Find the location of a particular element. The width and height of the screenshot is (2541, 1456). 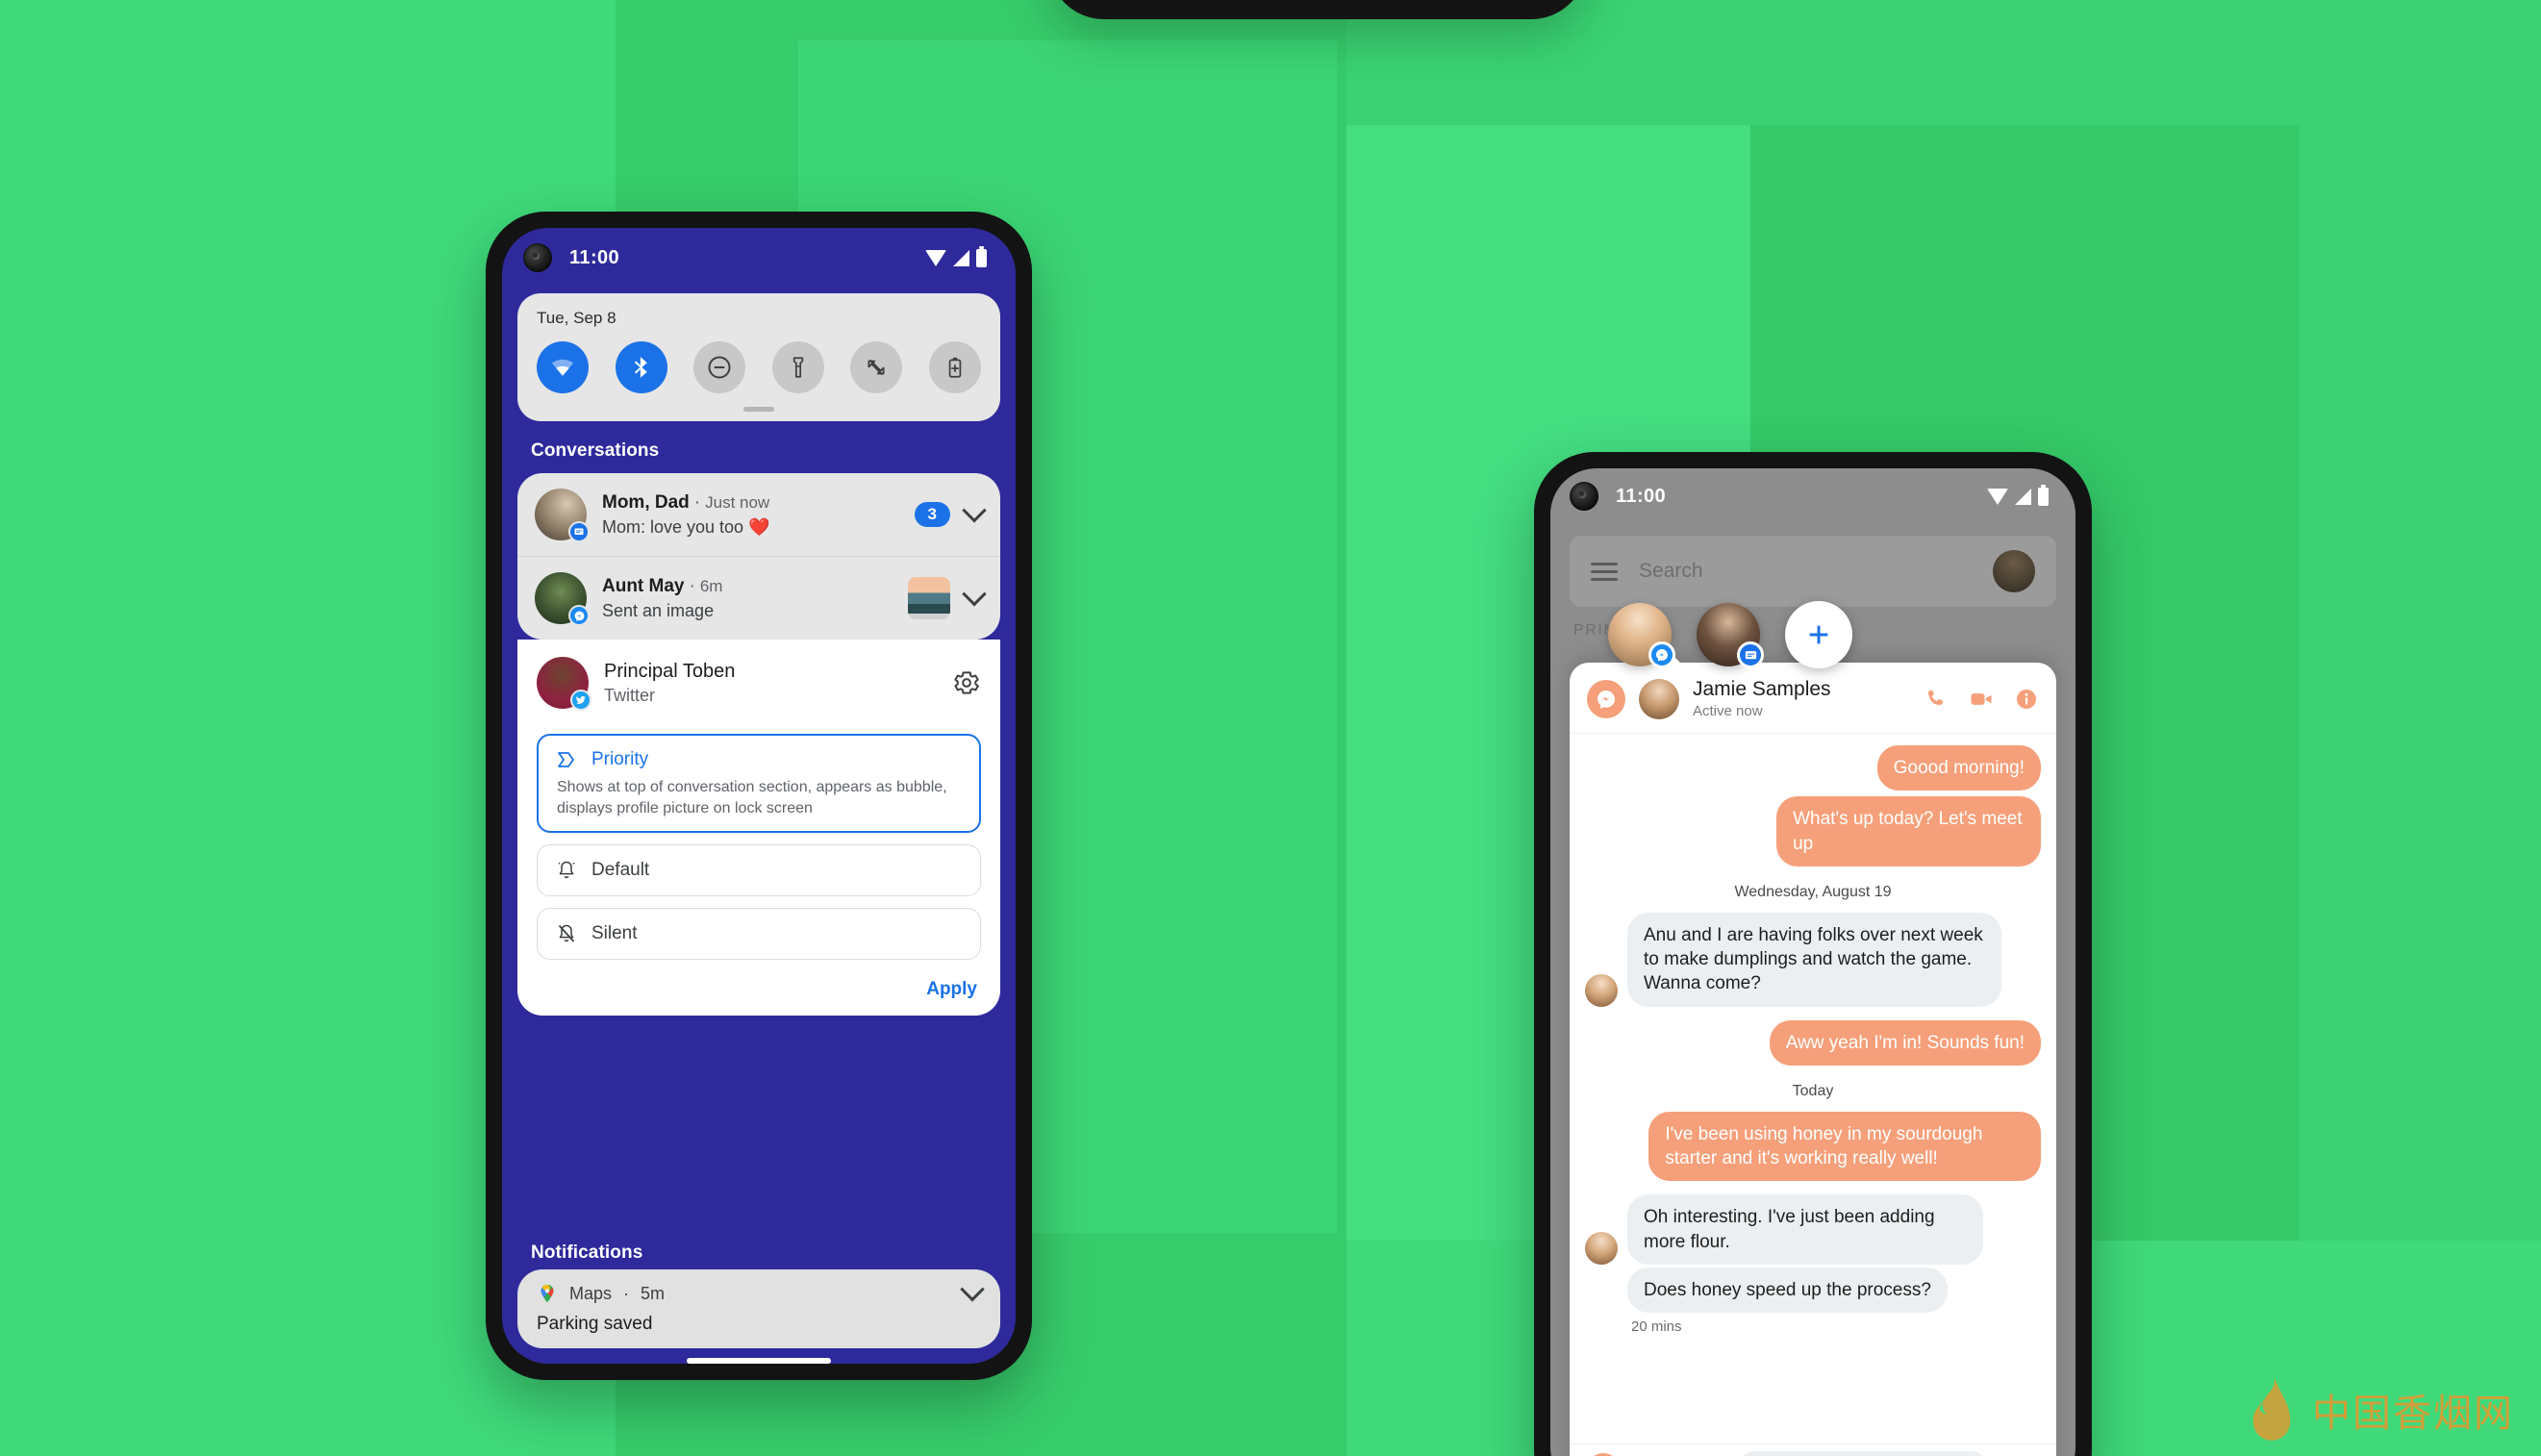

bubble-jamie is located at coordinates (1641, 636).